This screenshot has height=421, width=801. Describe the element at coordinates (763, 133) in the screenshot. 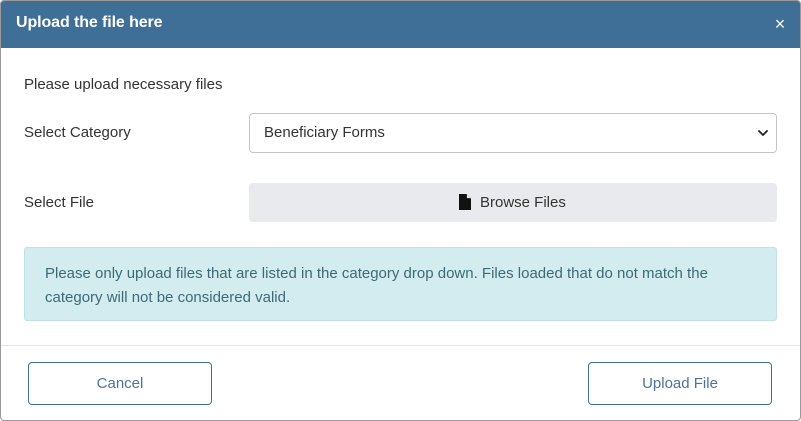

I see `chevron-down-icon` at that location.